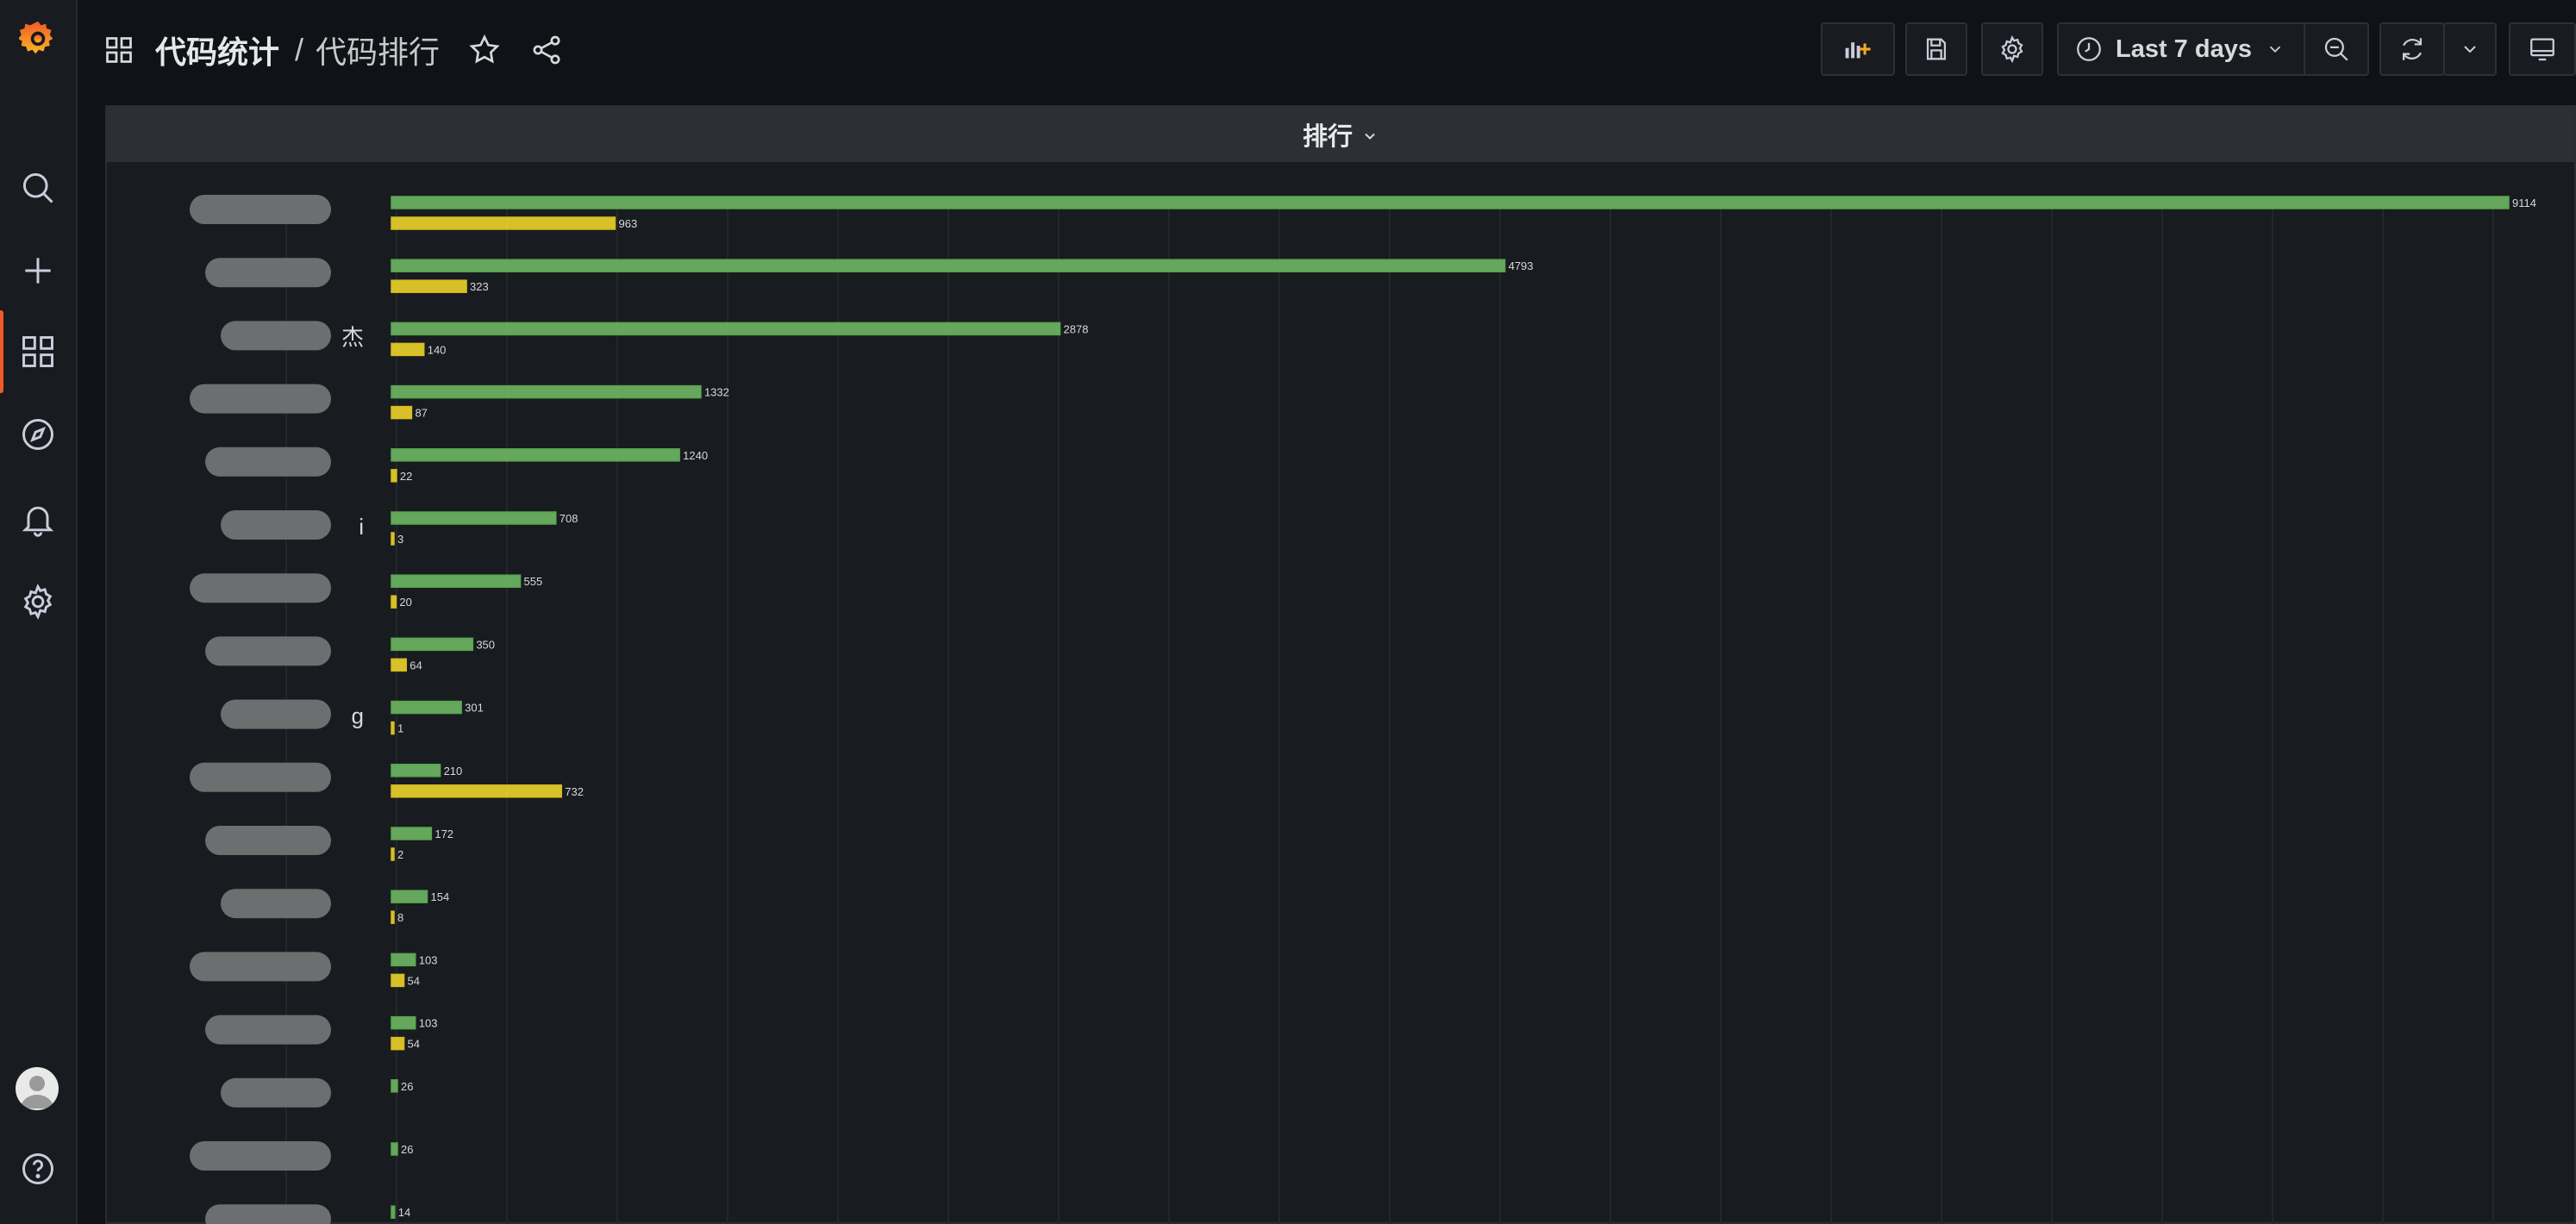 Image resolution: width=2576 pixels, height=1224 pixels. What do you see at coordinates (38, 270) in the screenshot?
I see `plus-icon` at bounding box center [38, 270].